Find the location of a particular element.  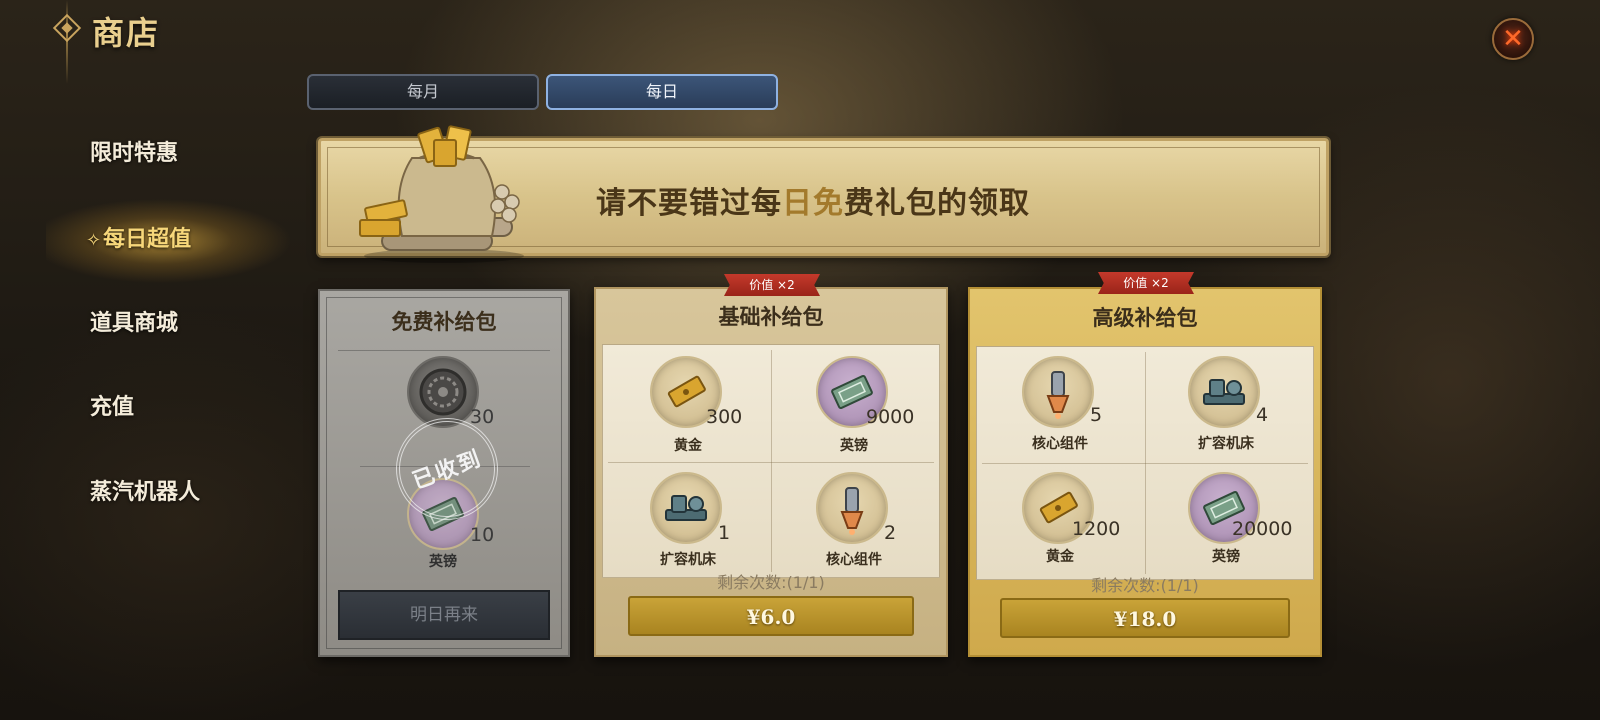

item-quantity: 300 is located at coordinates (724, 417).